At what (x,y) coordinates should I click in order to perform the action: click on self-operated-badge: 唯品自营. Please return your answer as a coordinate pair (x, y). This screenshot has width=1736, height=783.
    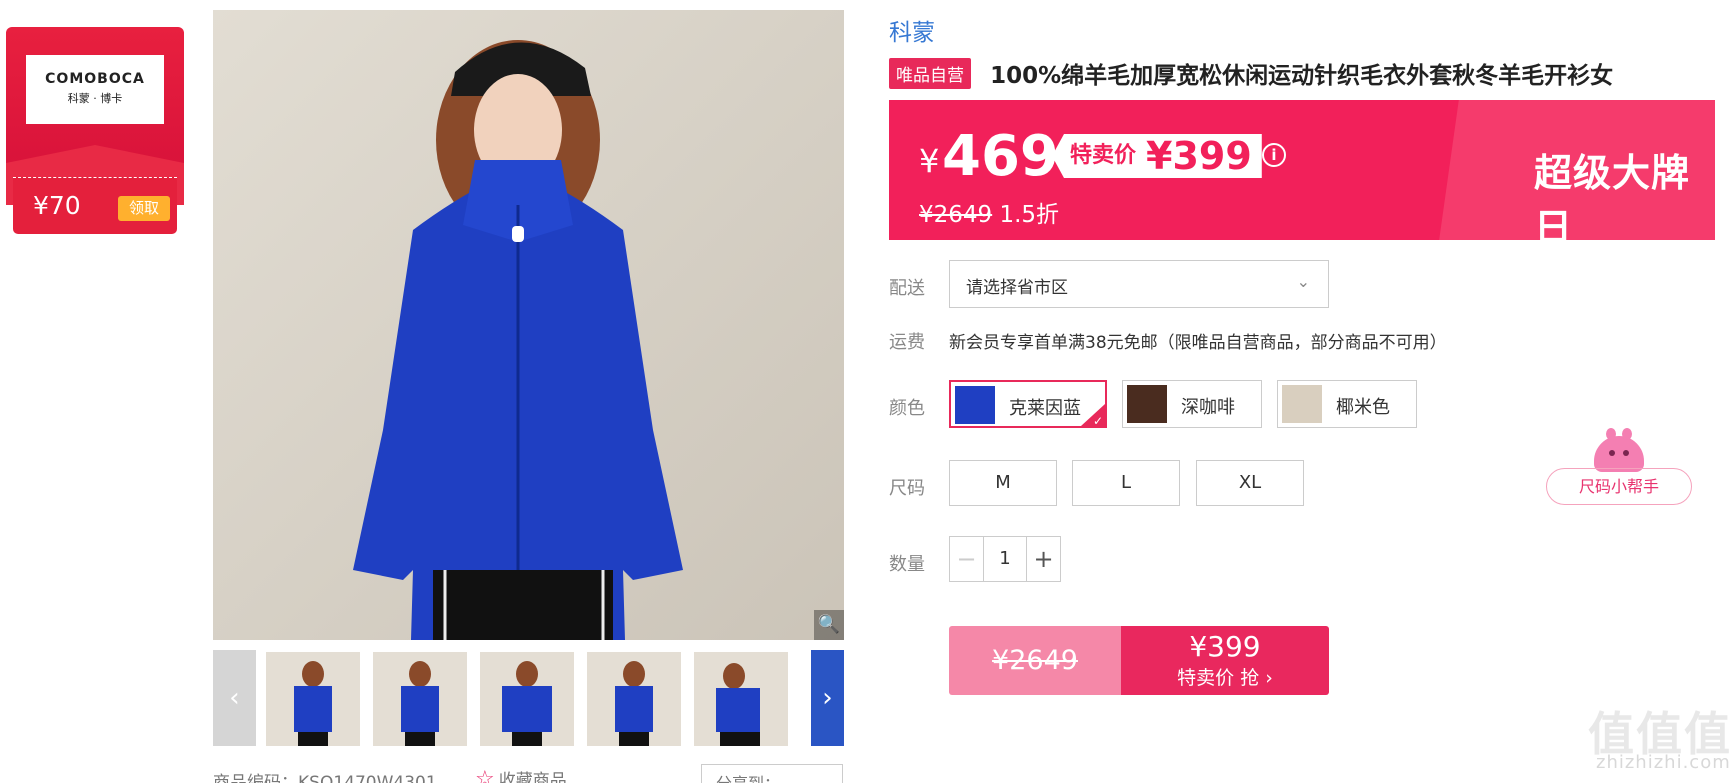
    Looking at the image, I should click on (930, 73).